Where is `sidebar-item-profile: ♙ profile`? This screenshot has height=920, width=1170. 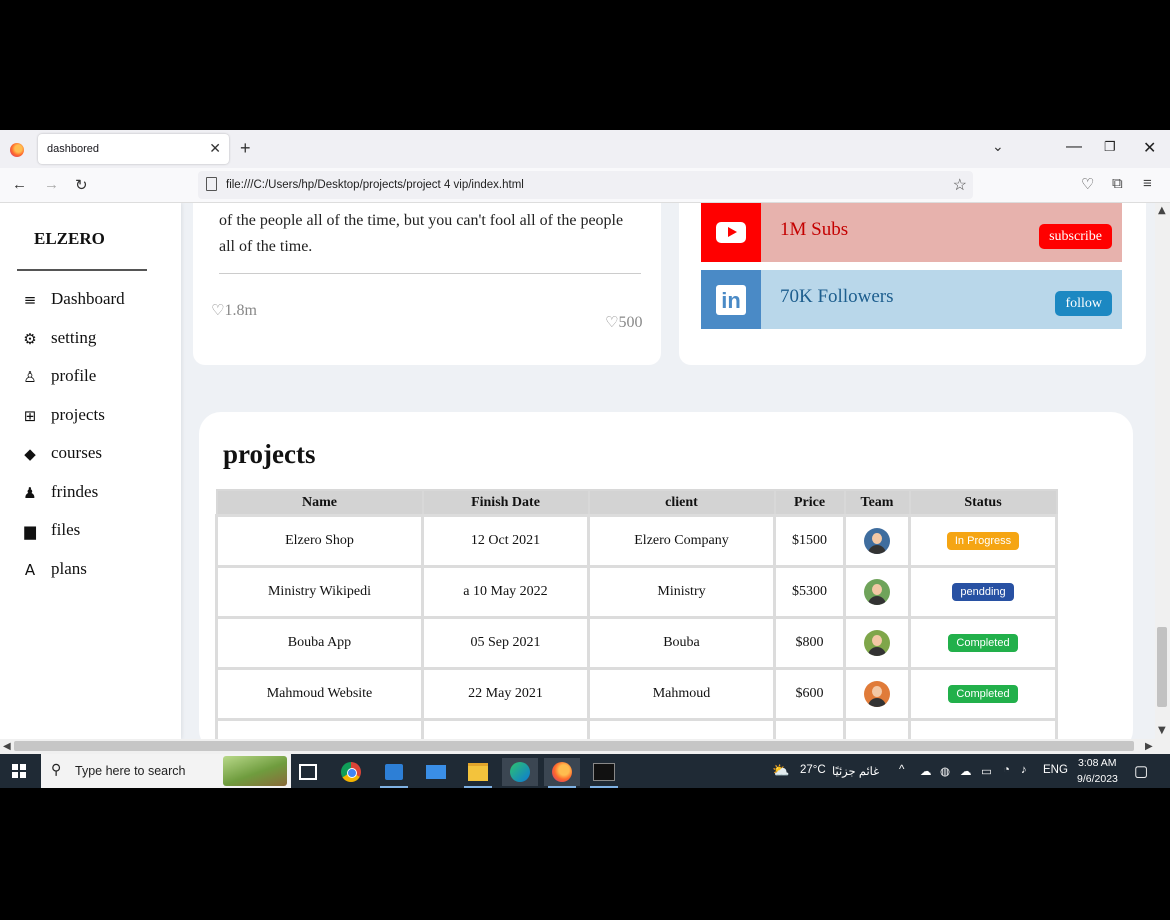
sidebar-item-profile: ♙ profile is located at coordinates (95, 380).